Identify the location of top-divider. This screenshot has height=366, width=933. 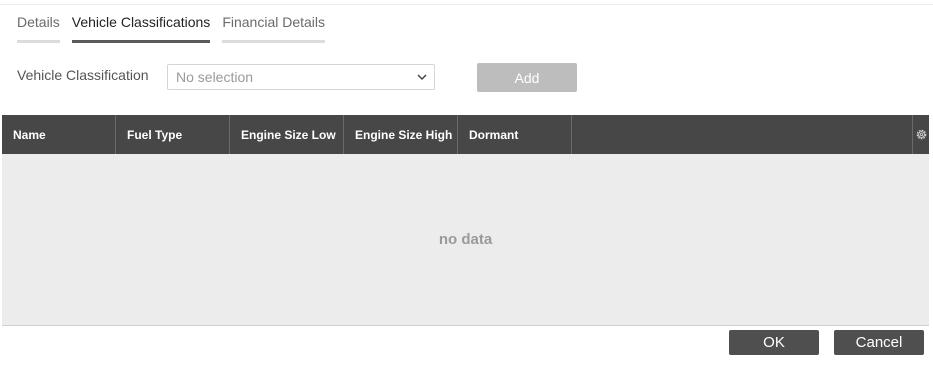
(466, 4).